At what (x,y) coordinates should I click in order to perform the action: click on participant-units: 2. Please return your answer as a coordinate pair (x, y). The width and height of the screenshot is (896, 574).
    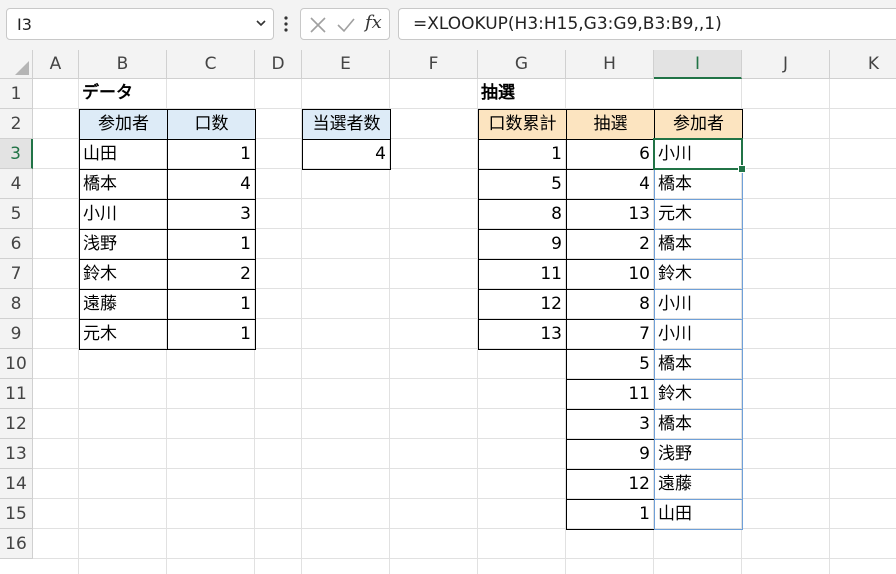
    Looking at the image, I should click on (211, 274).